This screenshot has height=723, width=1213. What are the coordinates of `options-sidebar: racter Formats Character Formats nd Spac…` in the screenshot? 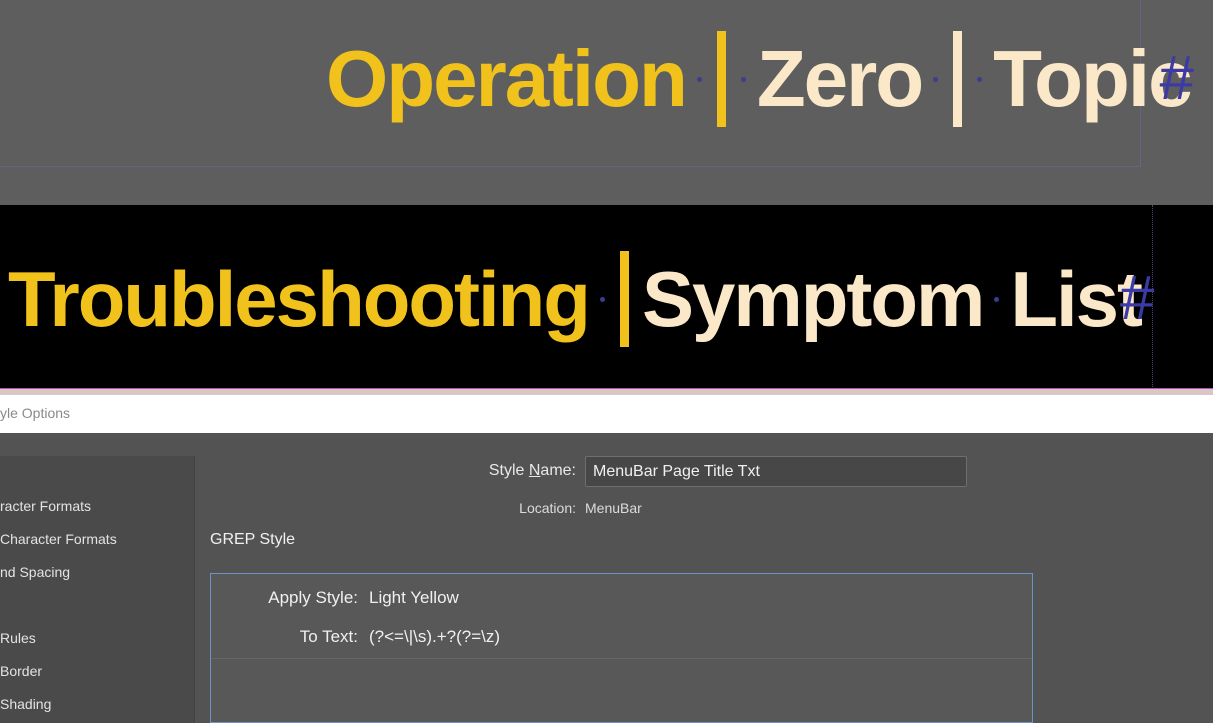 It's located at (97, 589).